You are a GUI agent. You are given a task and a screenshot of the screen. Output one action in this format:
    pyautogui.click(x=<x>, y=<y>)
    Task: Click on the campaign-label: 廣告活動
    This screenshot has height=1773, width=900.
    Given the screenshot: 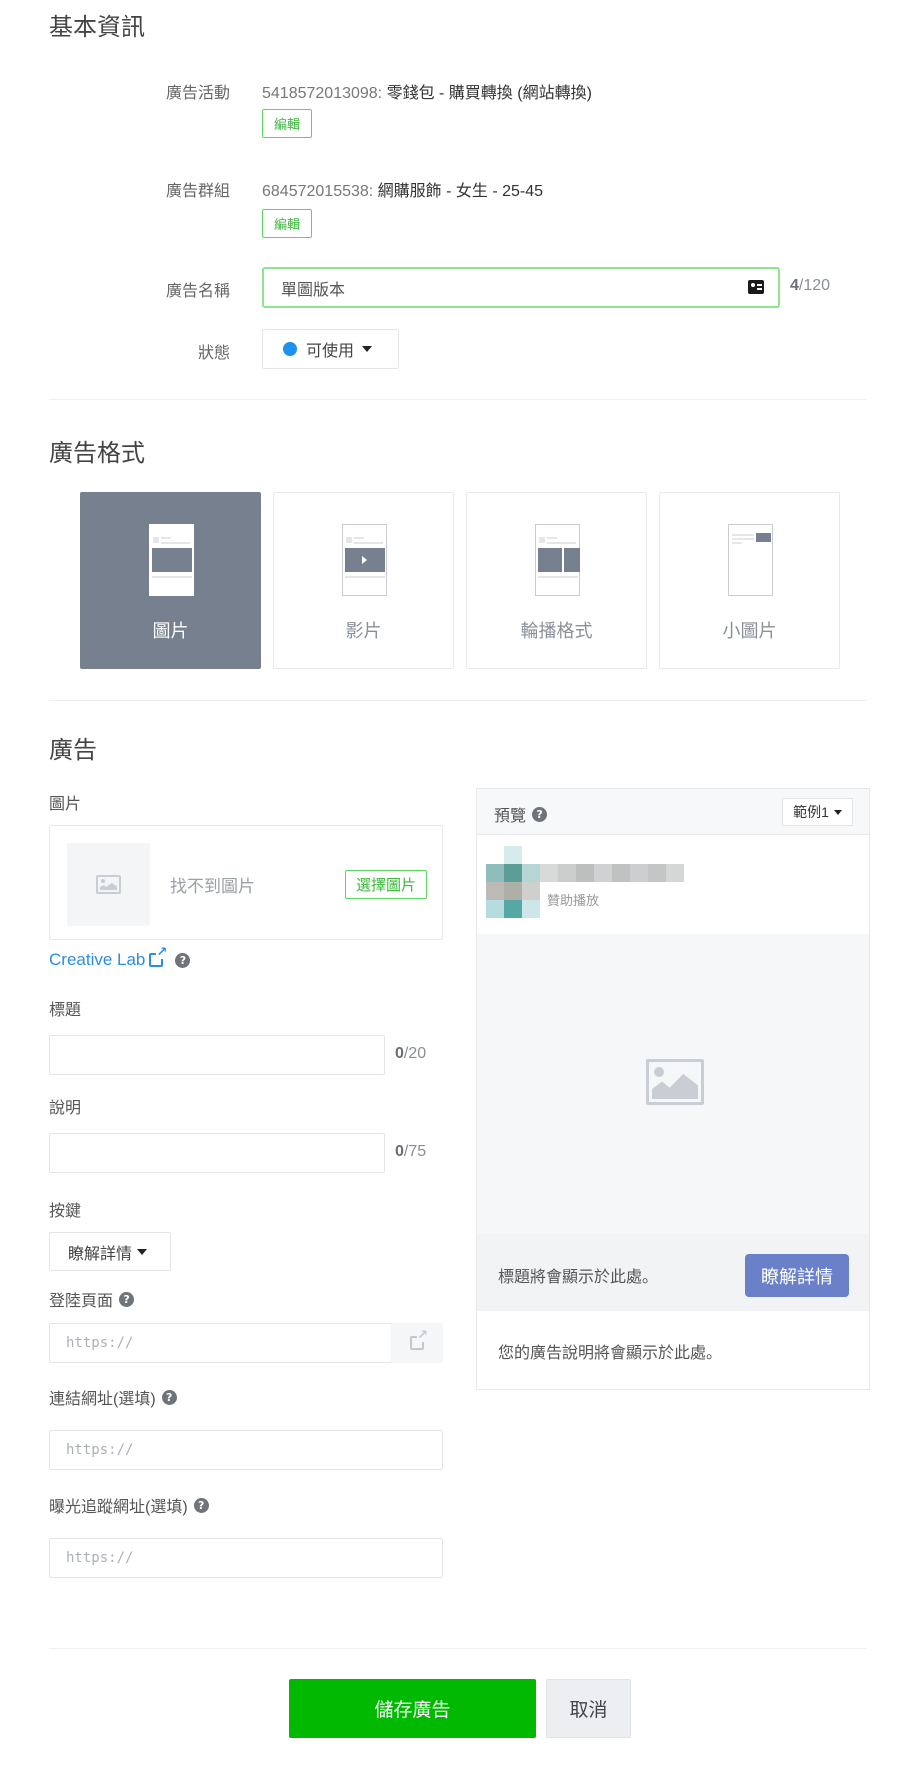 What is the action you would take?
    pyautogui.click(x=197, y=93)
    